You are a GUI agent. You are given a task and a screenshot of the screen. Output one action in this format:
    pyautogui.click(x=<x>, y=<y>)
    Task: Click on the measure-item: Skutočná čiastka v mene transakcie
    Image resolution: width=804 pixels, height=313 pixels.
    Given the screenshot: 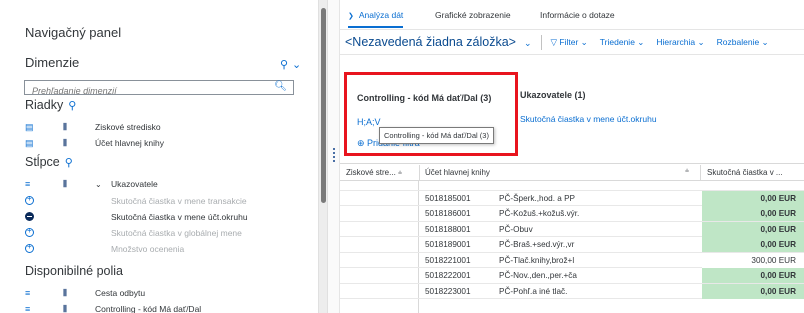 What is the action you would take?
    pyautogui.click(x=136, y=201)
    